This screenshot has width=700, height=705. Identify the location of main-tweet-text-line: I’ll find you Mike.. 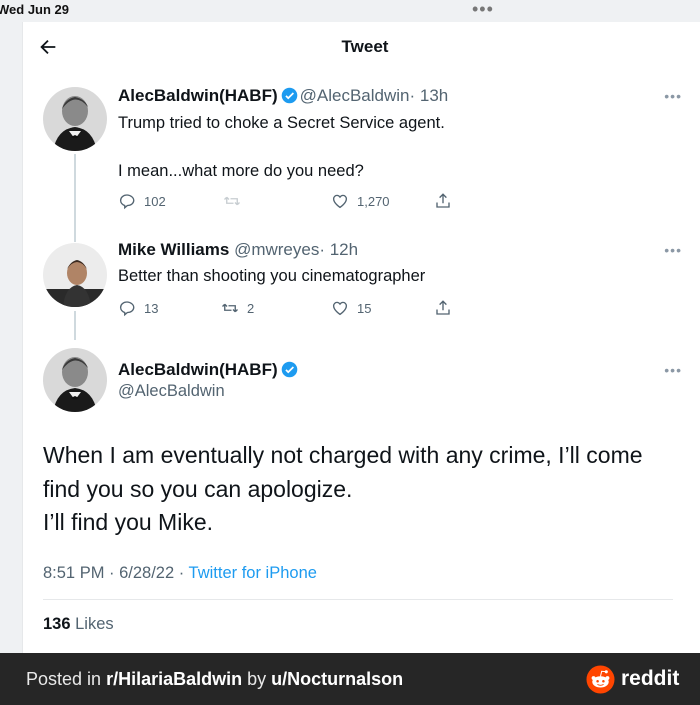
(128, 522).